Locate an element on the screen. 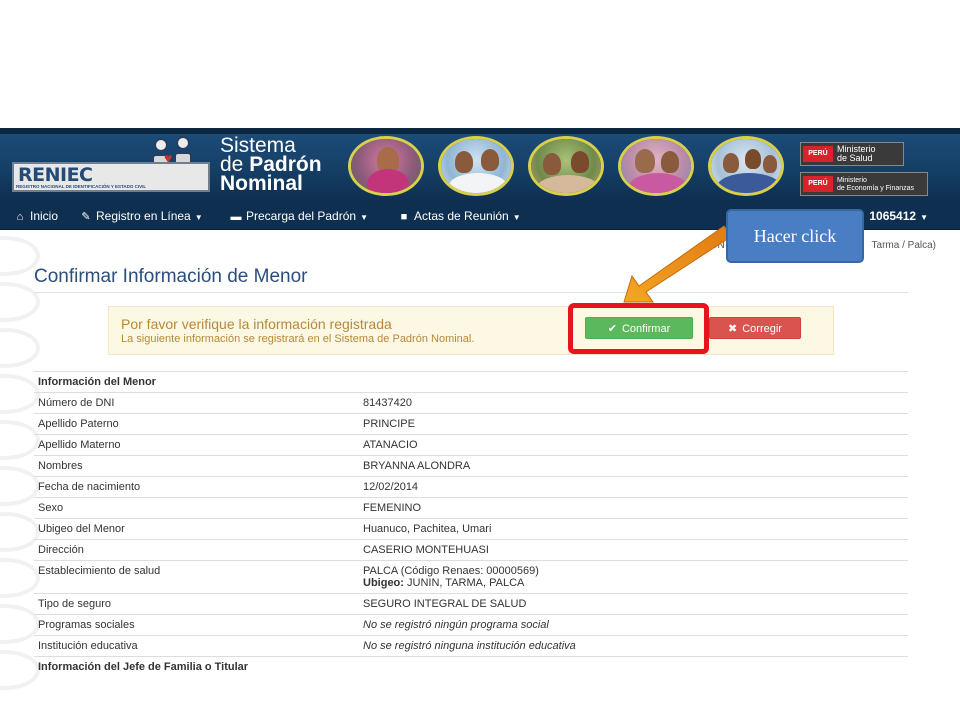  ministerio-salud-text: Ministerio de Salud is located at coordinates (856, 154).